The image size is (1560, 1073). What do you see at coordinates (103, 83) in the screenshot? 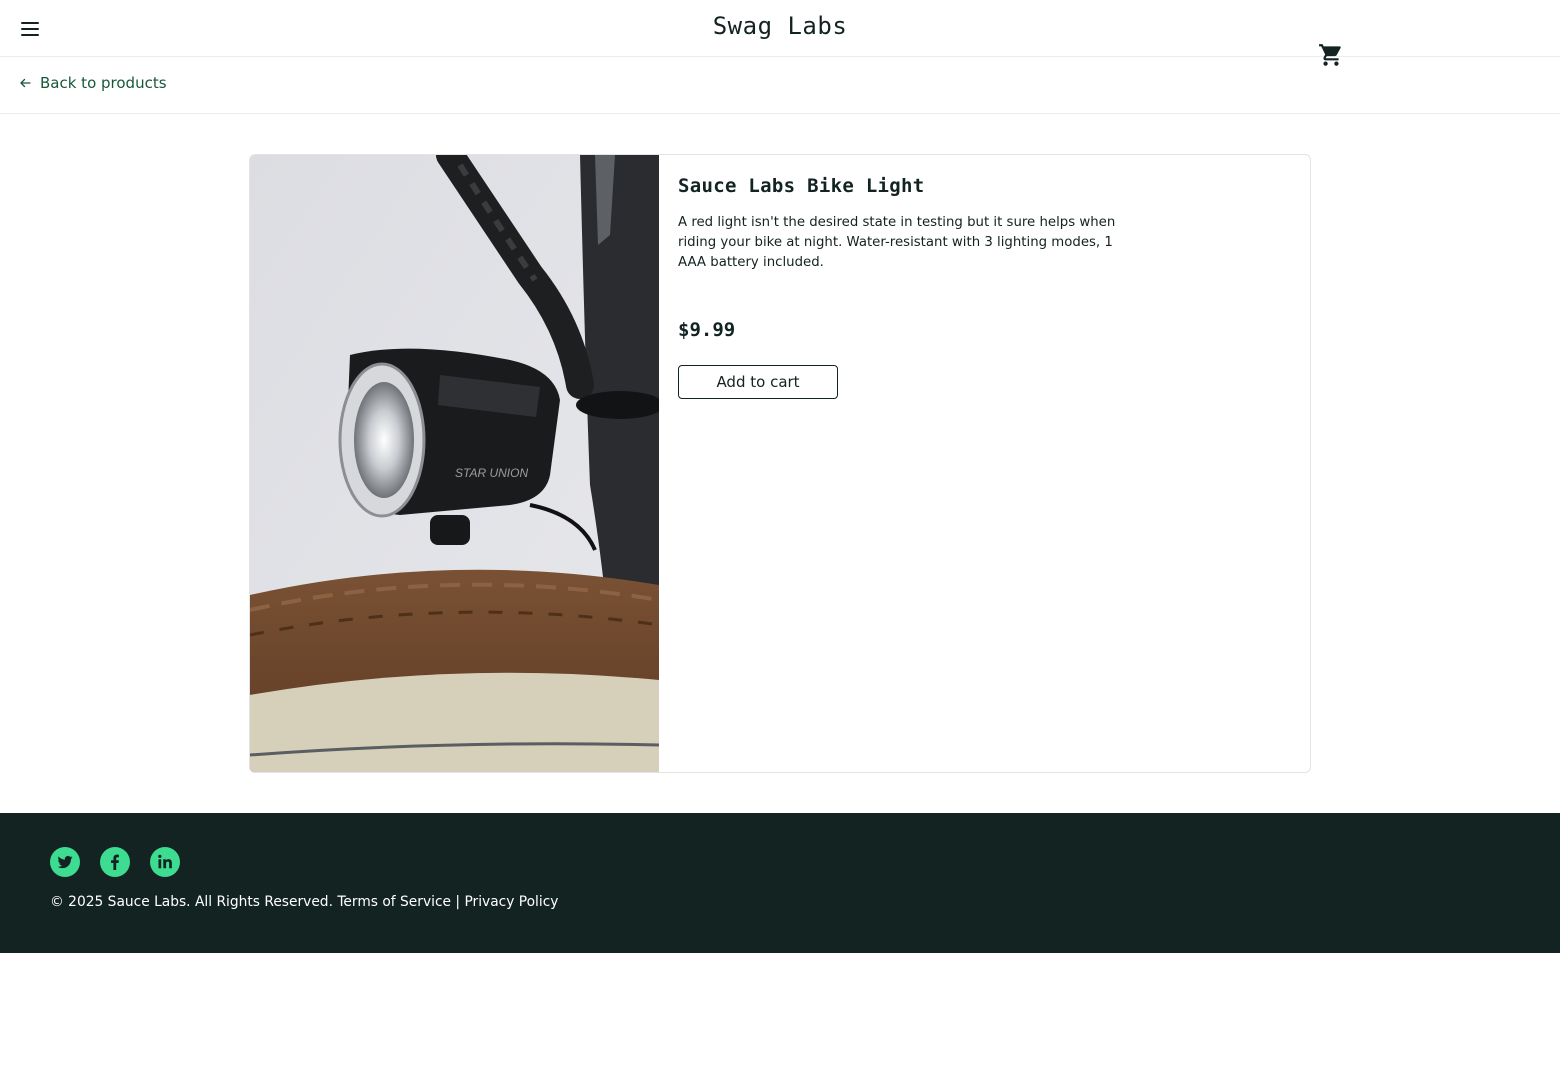
I see `back-to-products-label: Back to products` at bounding box center [103, 83].